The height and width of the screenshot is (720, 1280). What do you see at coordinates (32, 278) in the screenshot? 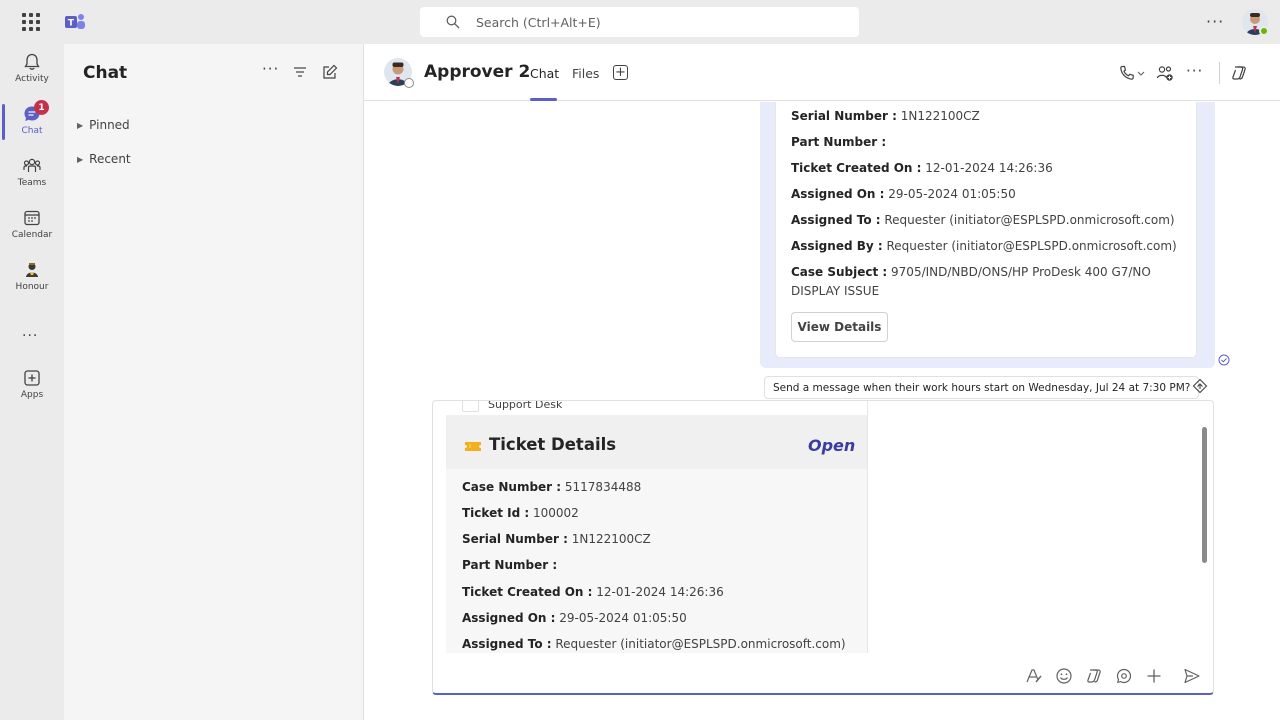
I see `rail-item-honour: Honour` at bounding box center [32, 278].